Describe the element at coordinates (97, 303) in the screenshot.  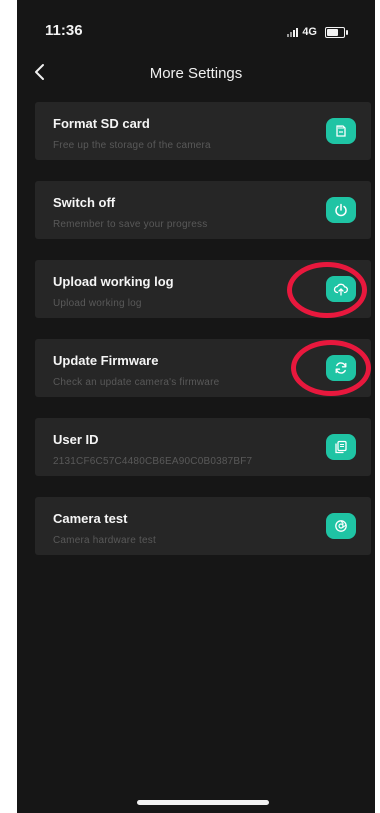
I see `setting-subtitle: Upload working log` at that location.